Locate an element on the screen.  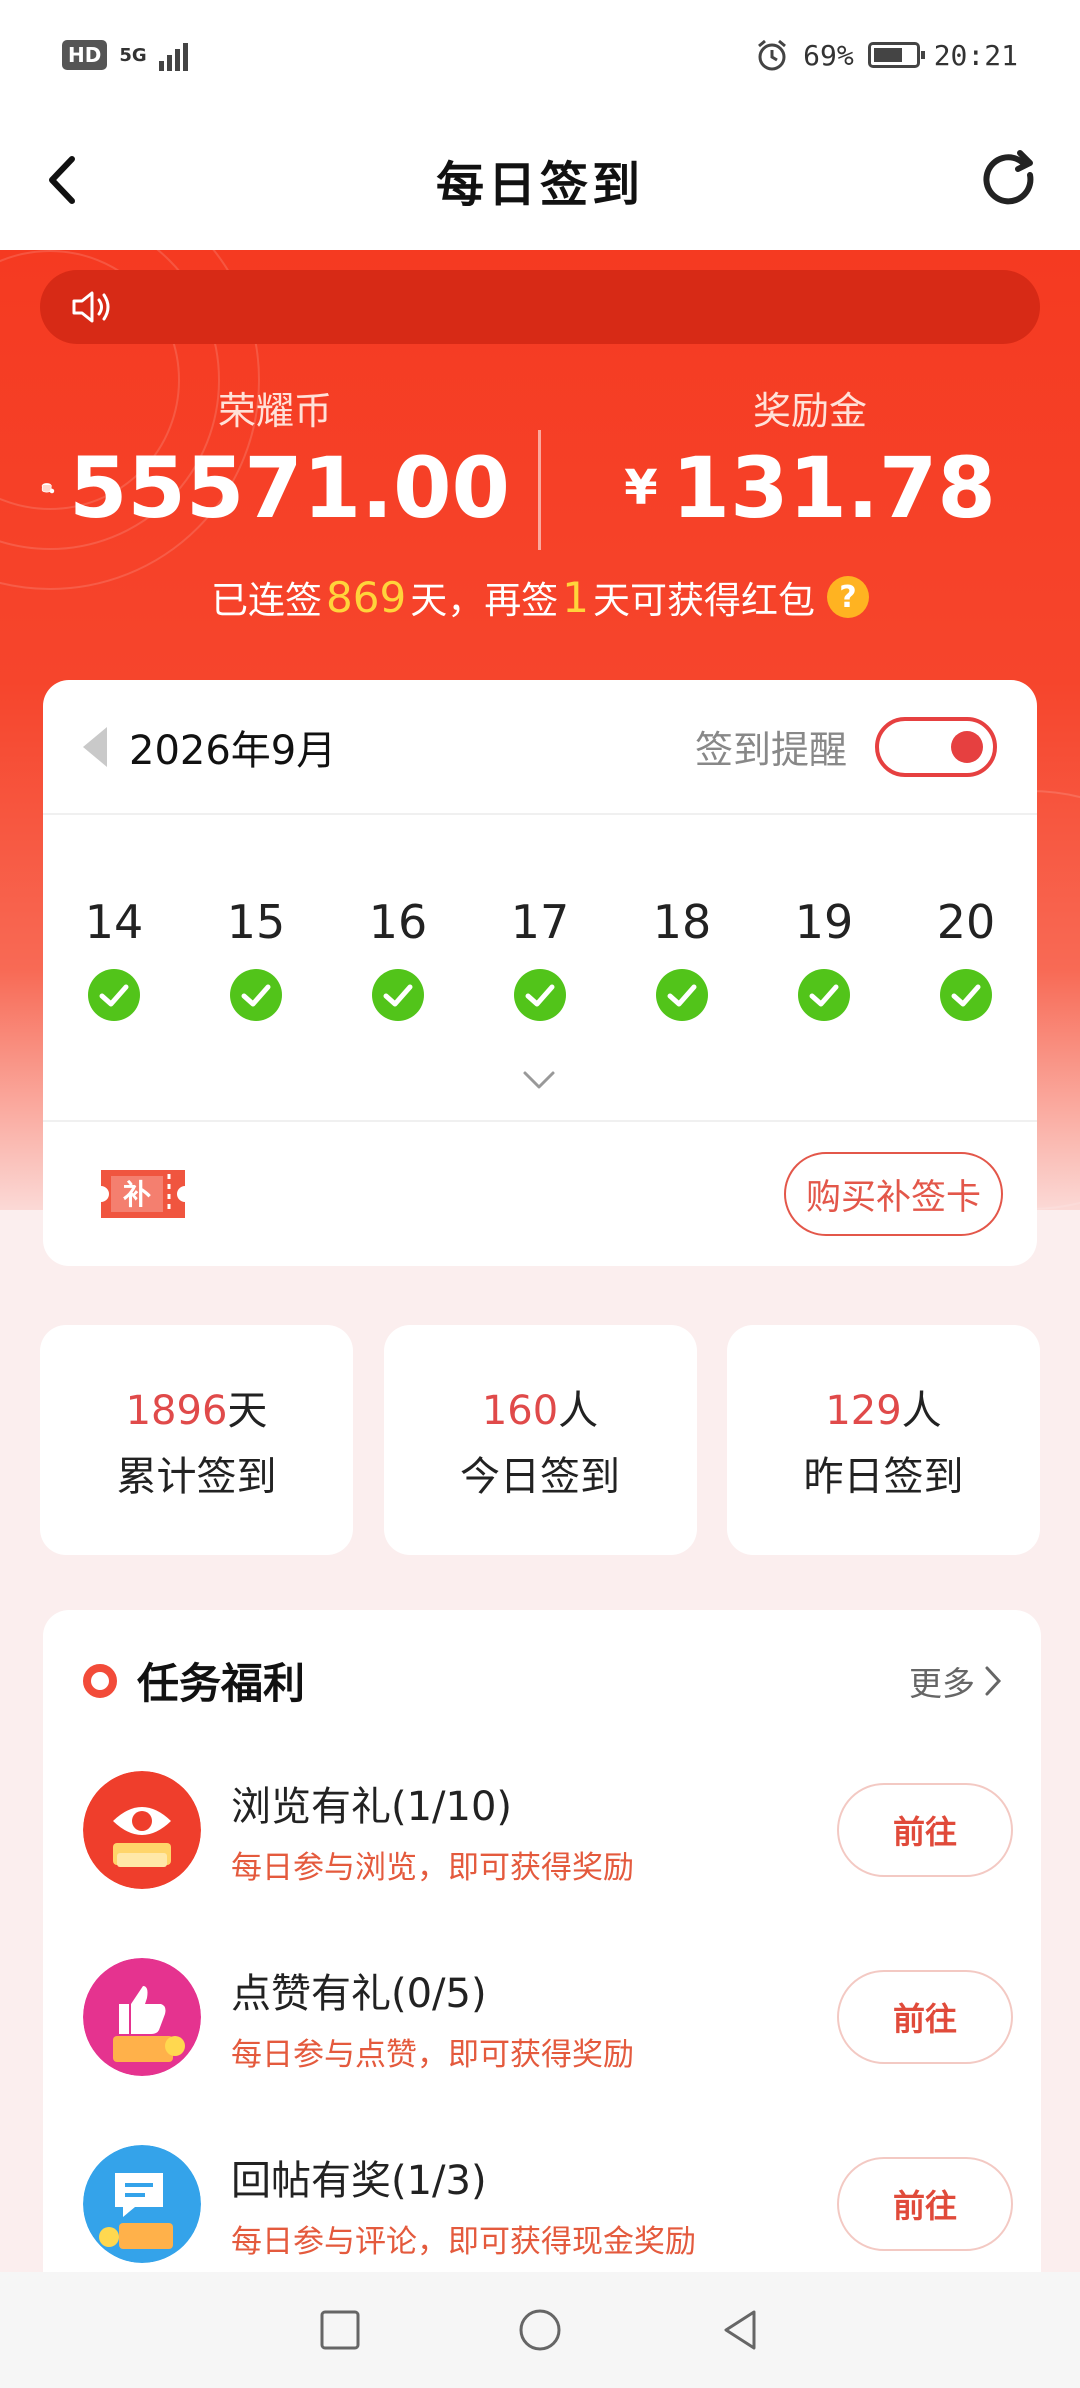
stat-today: 160人 今日签到 is located at coordinates (540, 1440).